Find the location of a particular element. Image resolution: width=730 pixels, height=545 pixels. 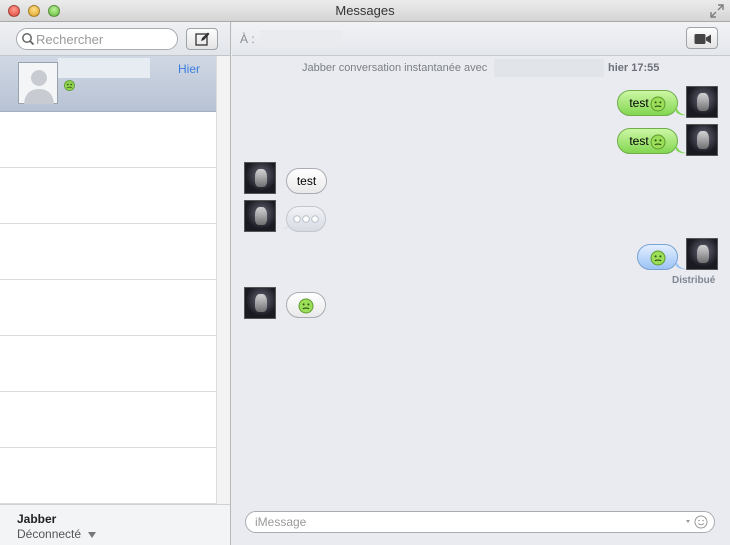

conversation-item: Hier is located at coordinates (108, 84).